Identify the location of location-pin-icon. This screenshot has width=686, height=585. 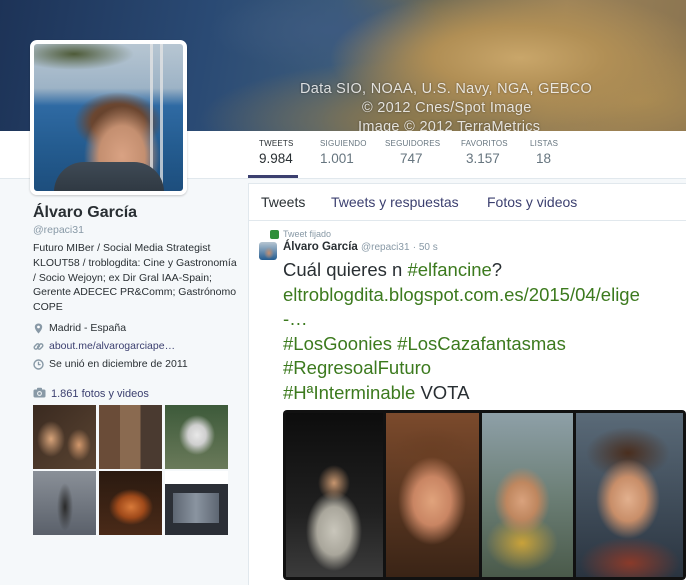
(38, 328).